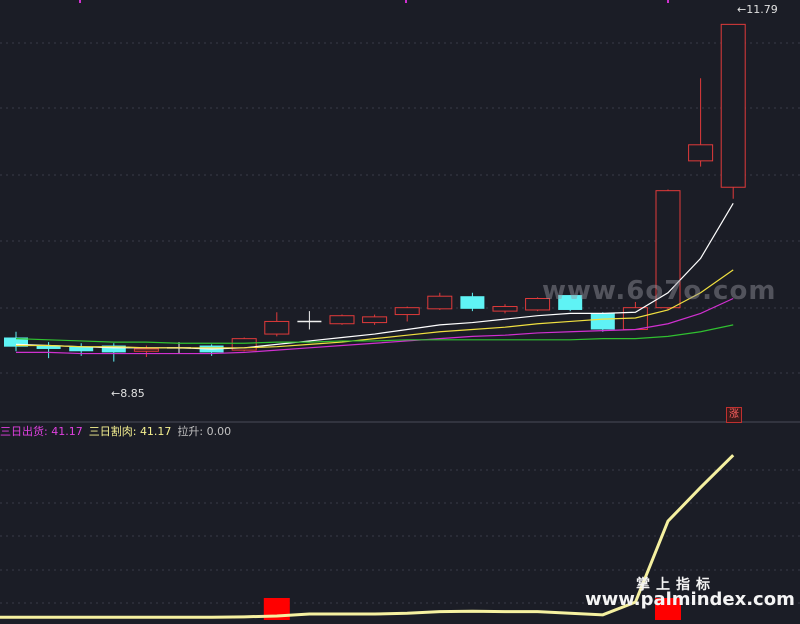 This screenshot has height=624, width=800. I want to click on limit-up-tag: 涨, so click(734, 415).